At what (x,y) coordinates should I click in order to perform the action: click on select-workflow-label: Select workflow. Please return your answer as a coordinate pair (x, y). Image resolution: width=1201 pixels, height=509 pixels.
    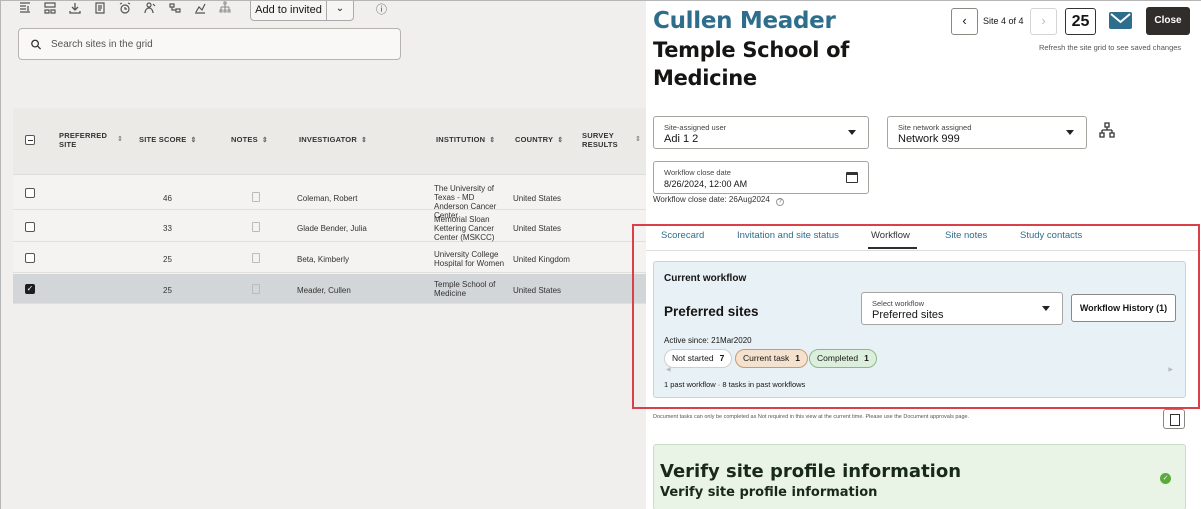
    Looking at the image, I should click on (898, 303).